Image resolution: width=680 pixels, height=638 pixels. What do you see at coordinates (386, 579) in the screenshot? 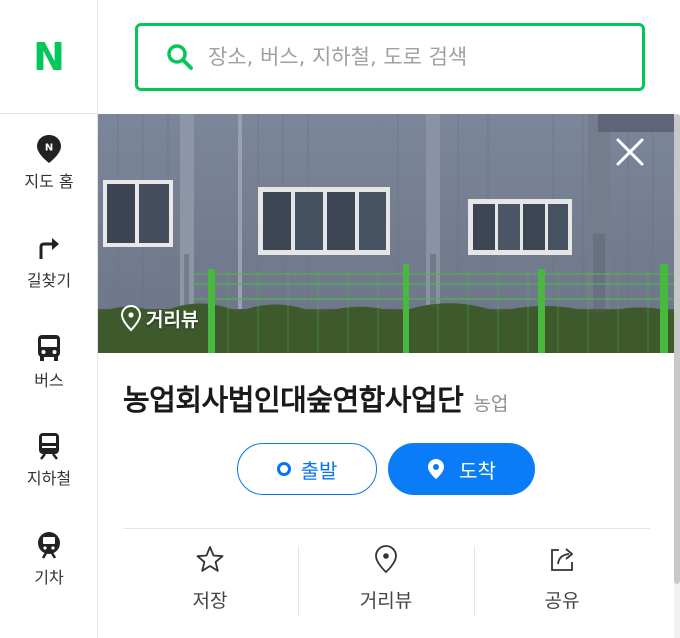
I see `street-view-button: 거리뷰` at bounding box center [386, 579].